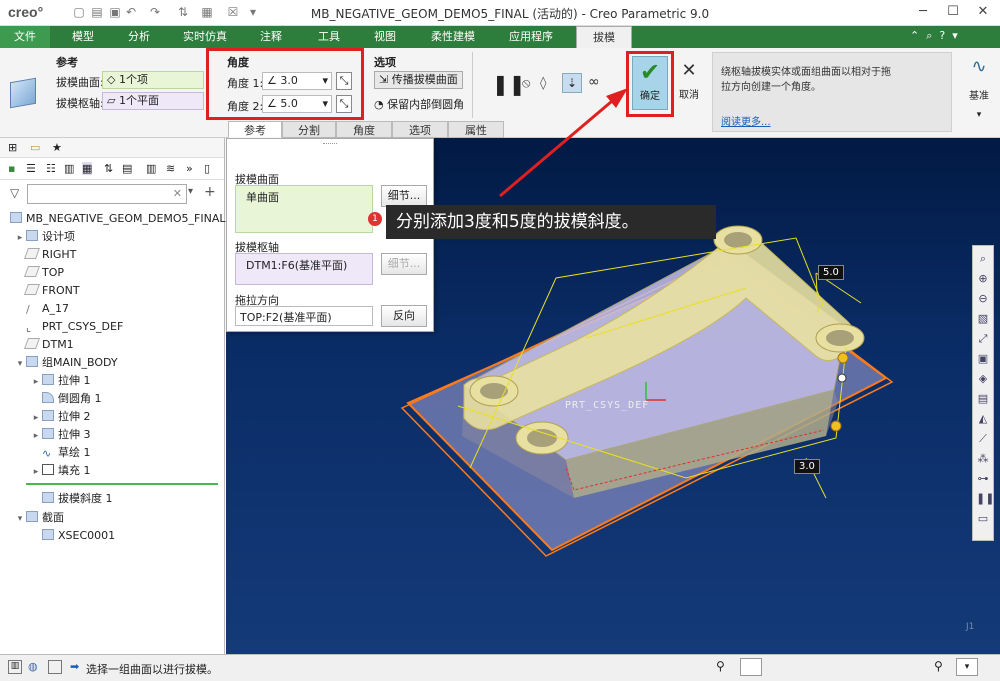 The image size is (1000, 681). What do you see at coordinates (559, 146) in the screenshot?
I see `arrow-line` at bounding box center [559, 146].